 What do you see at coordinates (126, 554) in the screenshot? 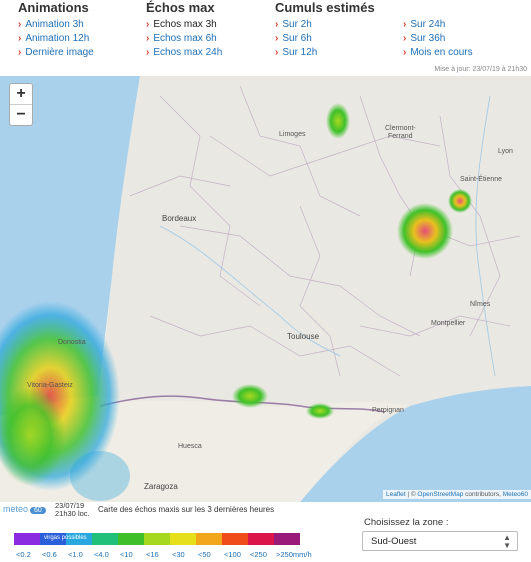
I see `legend-level: <10` at bounding box center [126, 554].